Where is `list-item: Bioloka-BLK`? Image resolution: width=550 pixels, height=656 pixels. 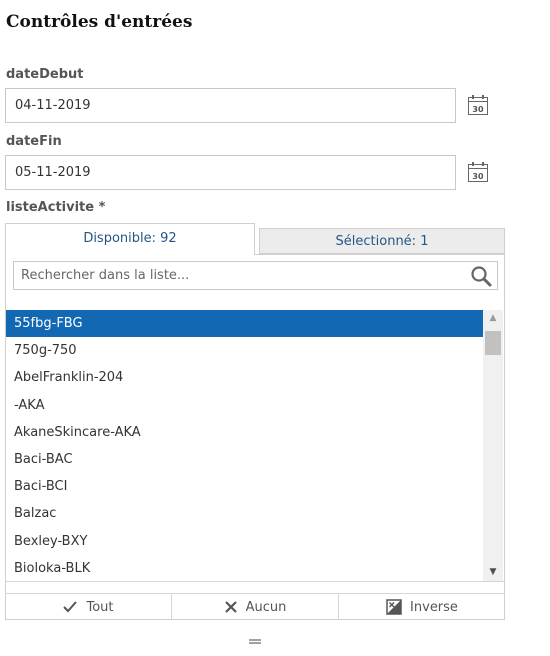 list-item: Bioloka-BLK is located at coordinates (244, 568).